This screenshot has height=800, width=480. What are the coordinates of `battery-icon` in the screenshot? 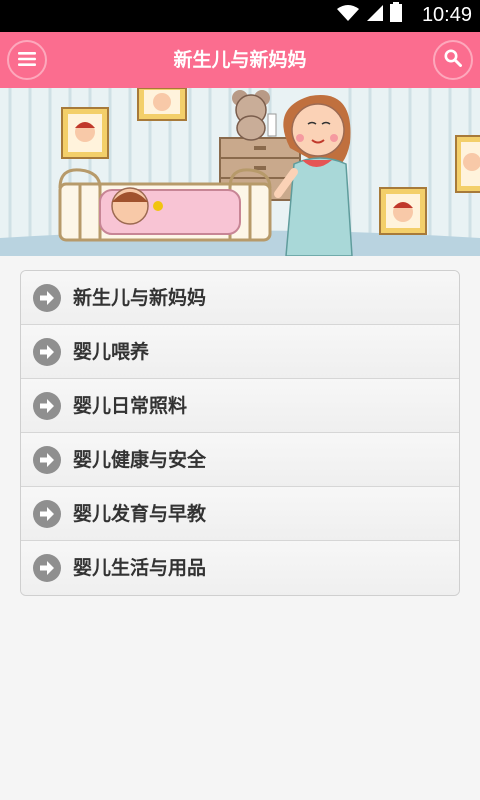 It's located at (396, 14).